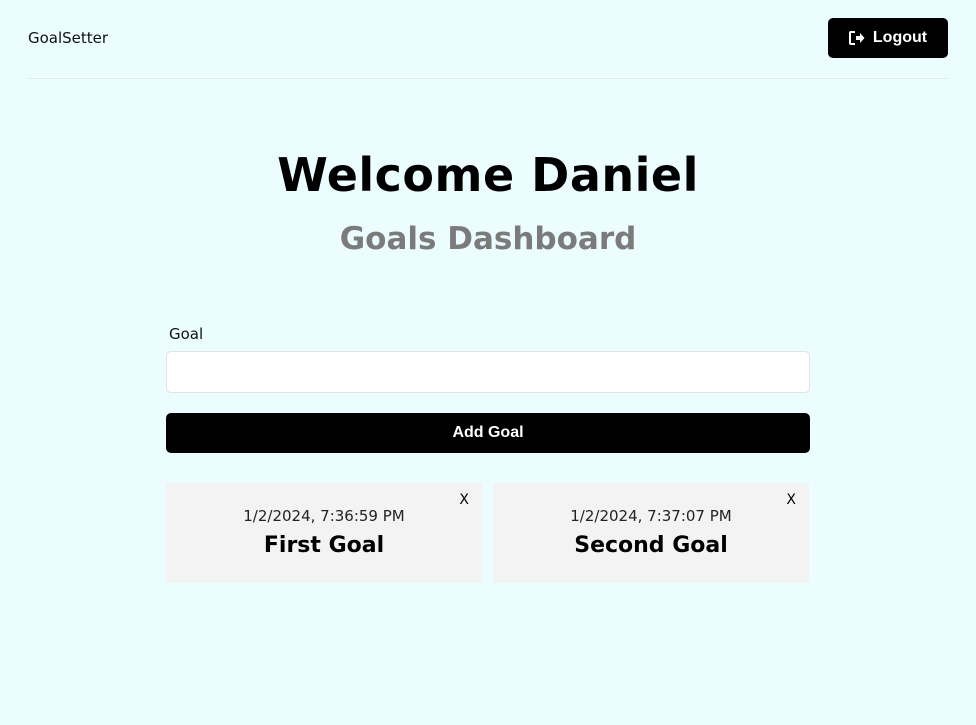 The height and width of the screenshot is (725, 976). I want to click on dashboard-subtitle: Goals Dashboard, so click(488, 239).